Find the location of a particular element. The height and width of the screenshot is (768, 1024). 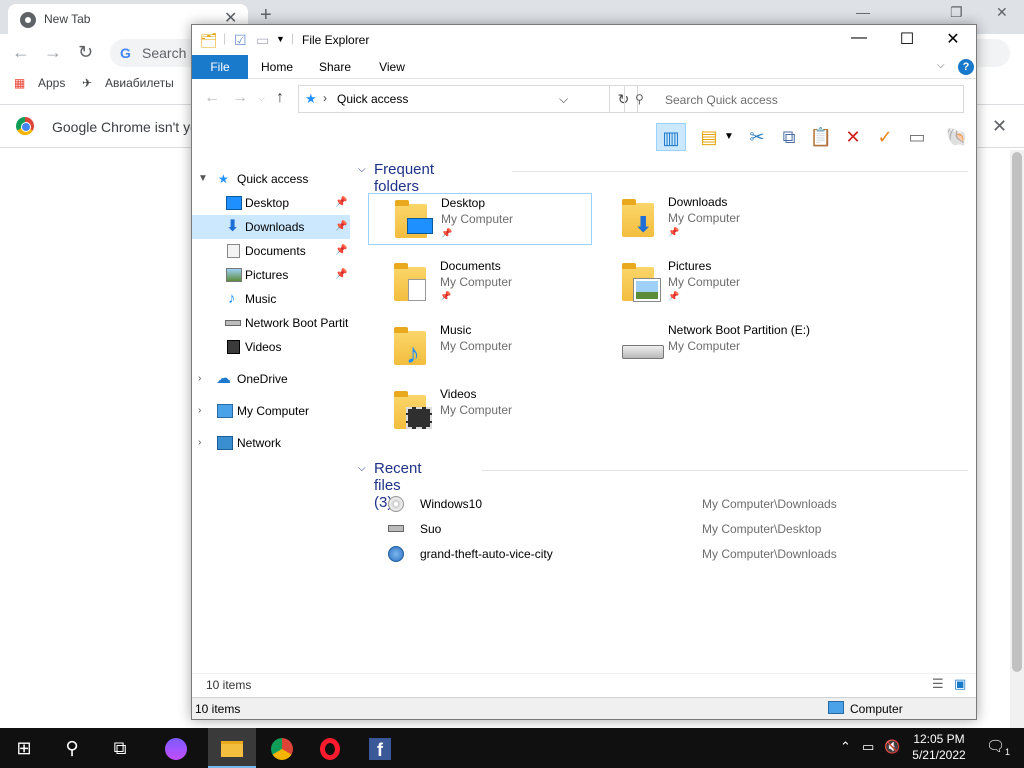

opera-taskbar-icon is located at coordinates (330, 748).